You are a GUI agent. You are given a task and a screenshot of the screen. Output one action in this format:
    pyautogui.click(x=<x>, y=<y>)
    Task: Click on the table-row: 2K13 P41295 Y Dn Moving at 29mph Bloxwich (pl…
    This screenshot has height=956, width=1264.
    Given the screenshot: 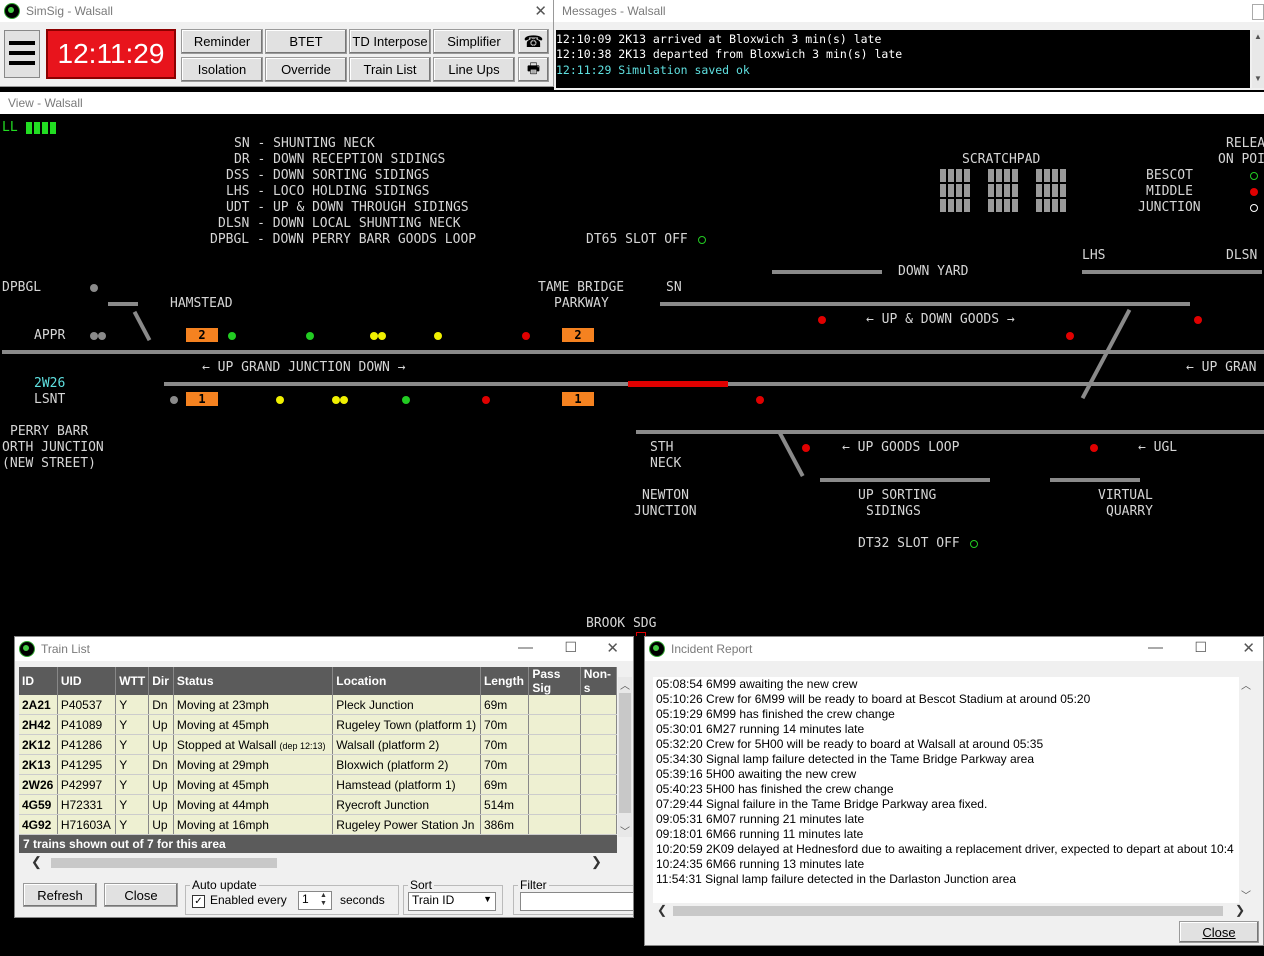 What is the action you would take?
    pyautogui.click(x=318, y=764)
    